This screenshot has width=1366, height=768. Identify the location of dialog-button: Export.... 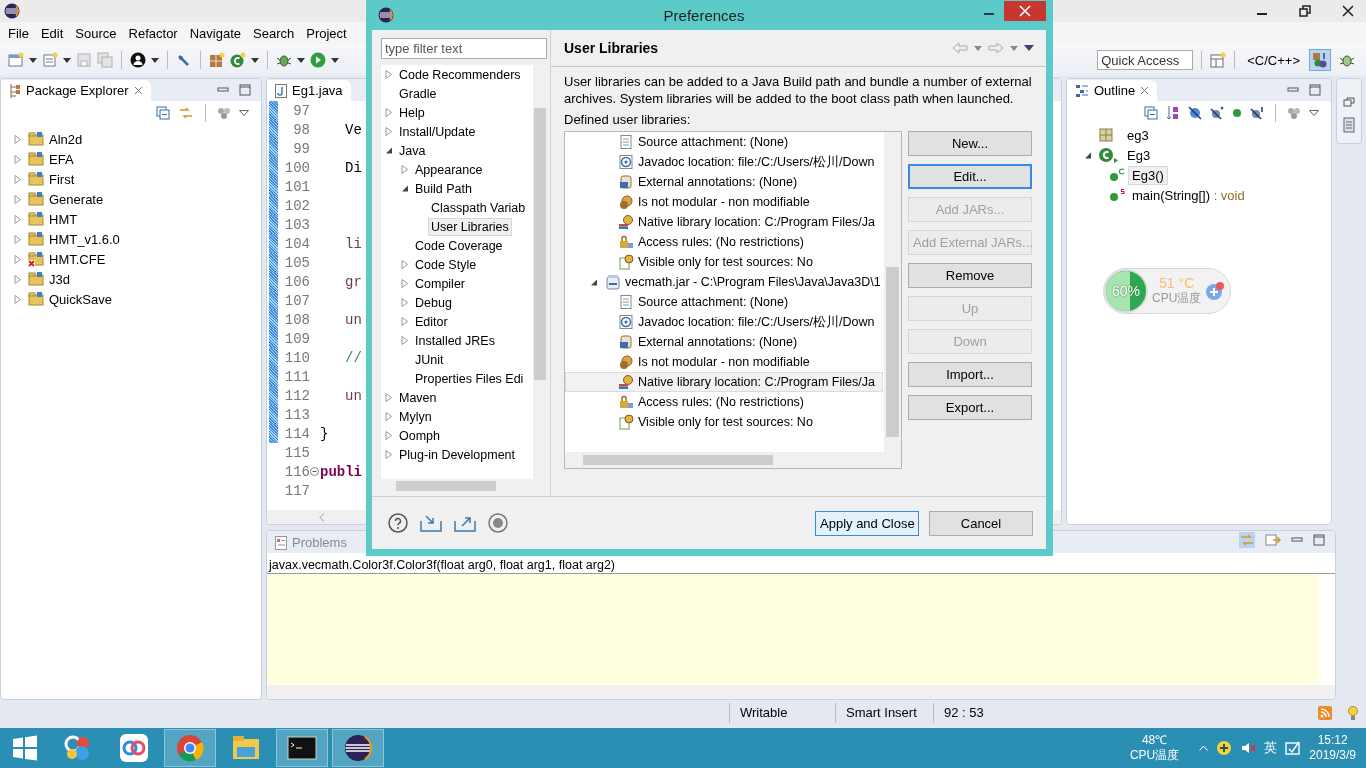
(970, 407).